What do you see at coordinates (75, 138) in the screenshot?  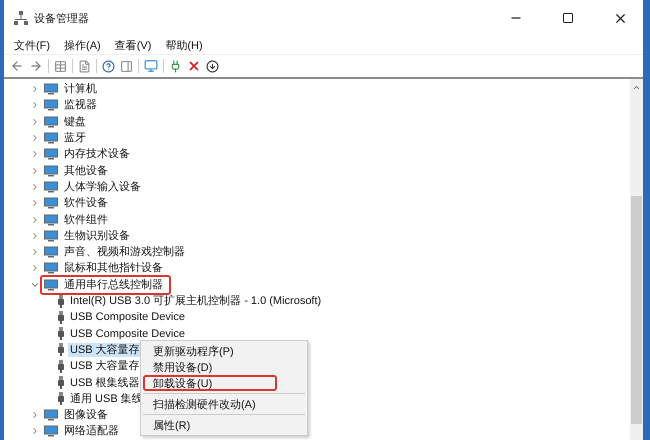 I see `tree-item: 蓝牙` at bounding box center [75, 138].